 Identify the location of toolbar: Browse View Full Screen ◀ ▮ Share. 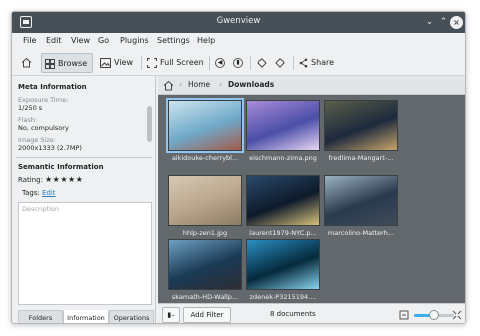
(238, 63).